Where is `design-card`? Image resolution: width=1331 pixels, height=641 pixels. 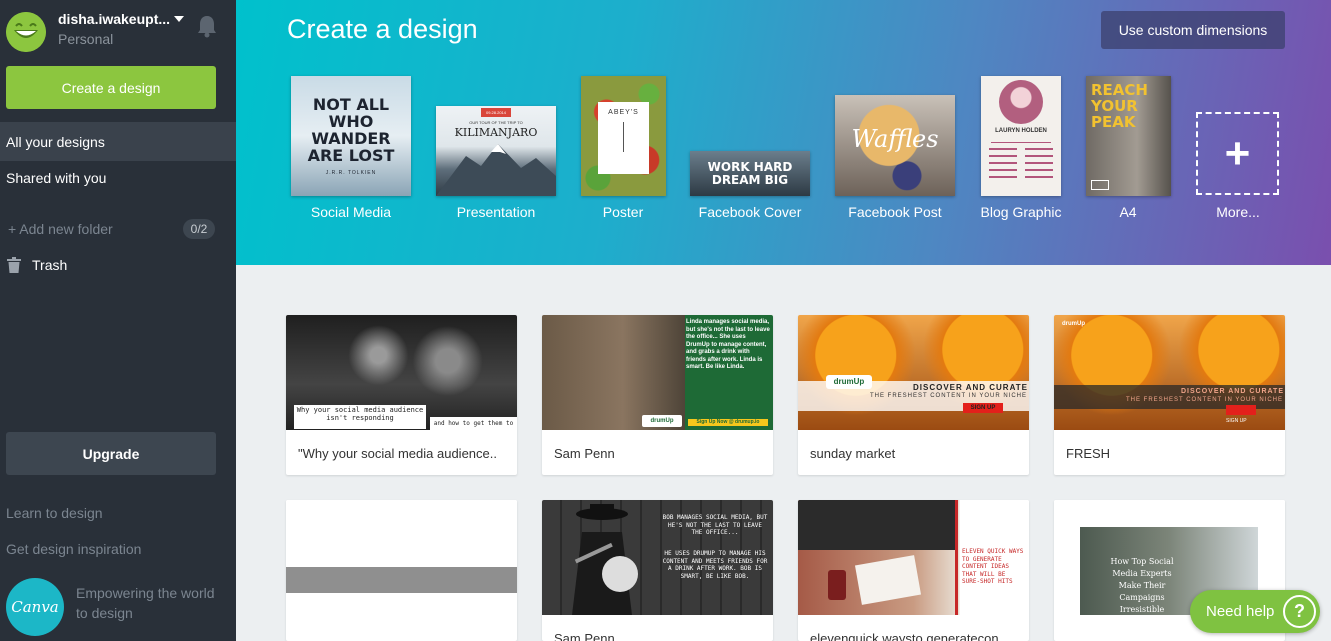 design-card is located at coordinates (401, 570).